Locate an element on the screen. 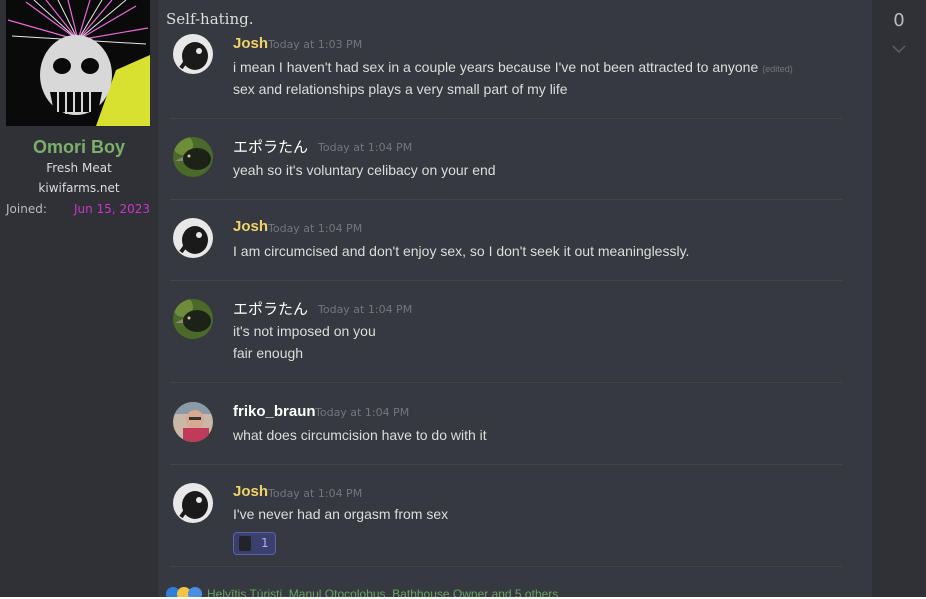  reaction-count: 1 is located at coordinates (265, 543).